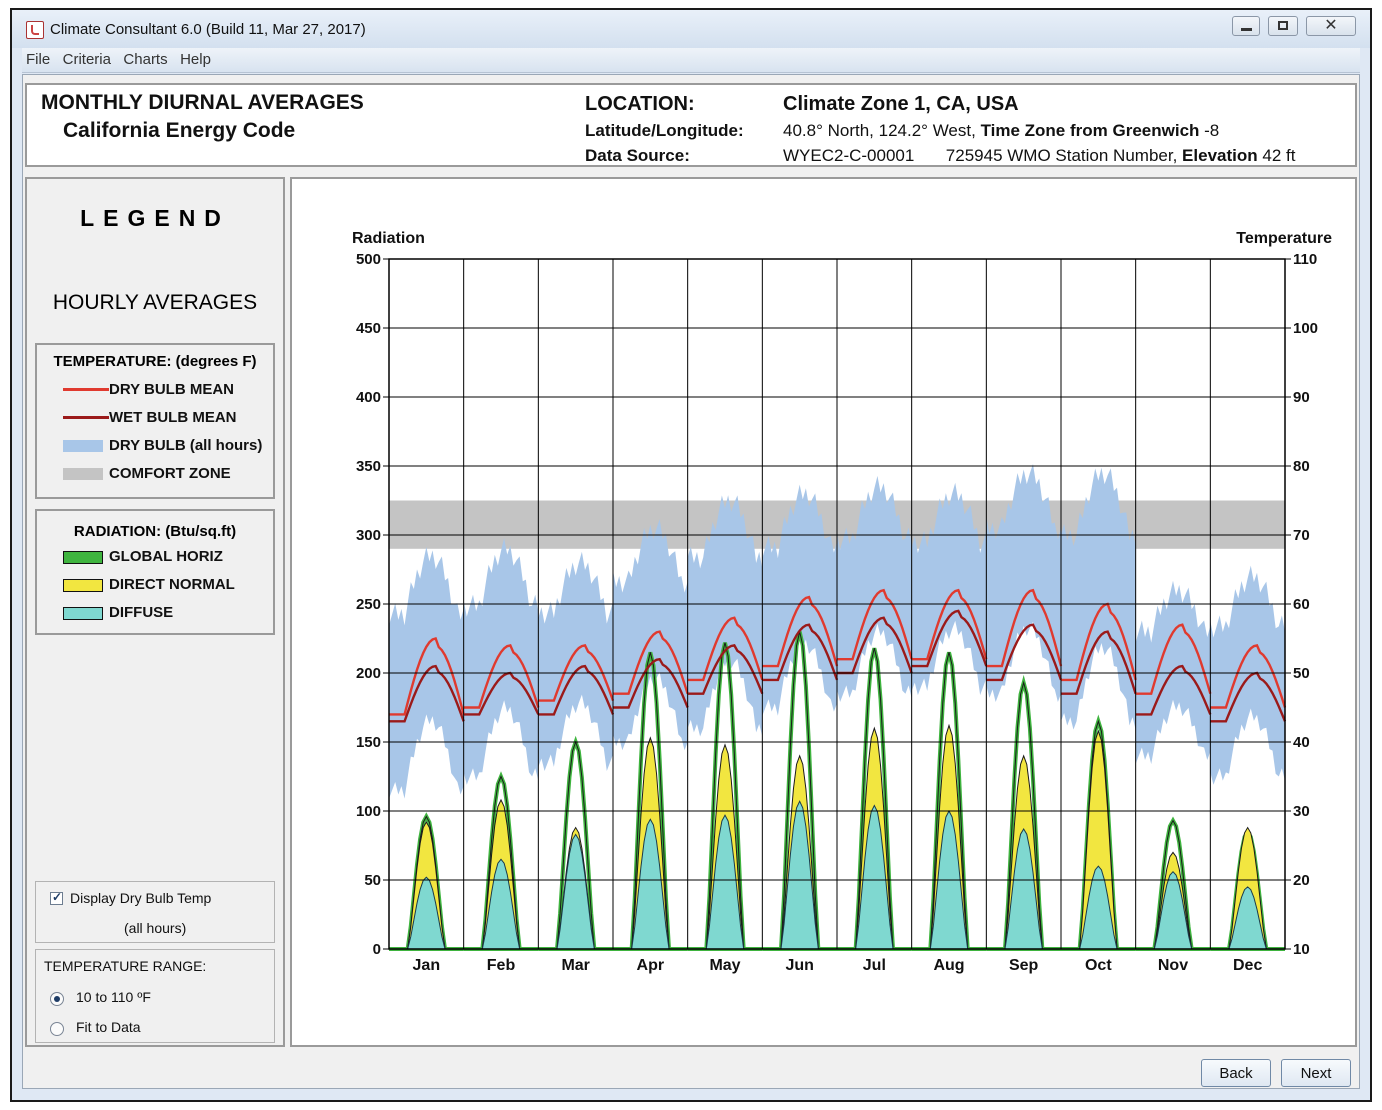  I want to click on month-tick-label: Jul, so click(874, 965).